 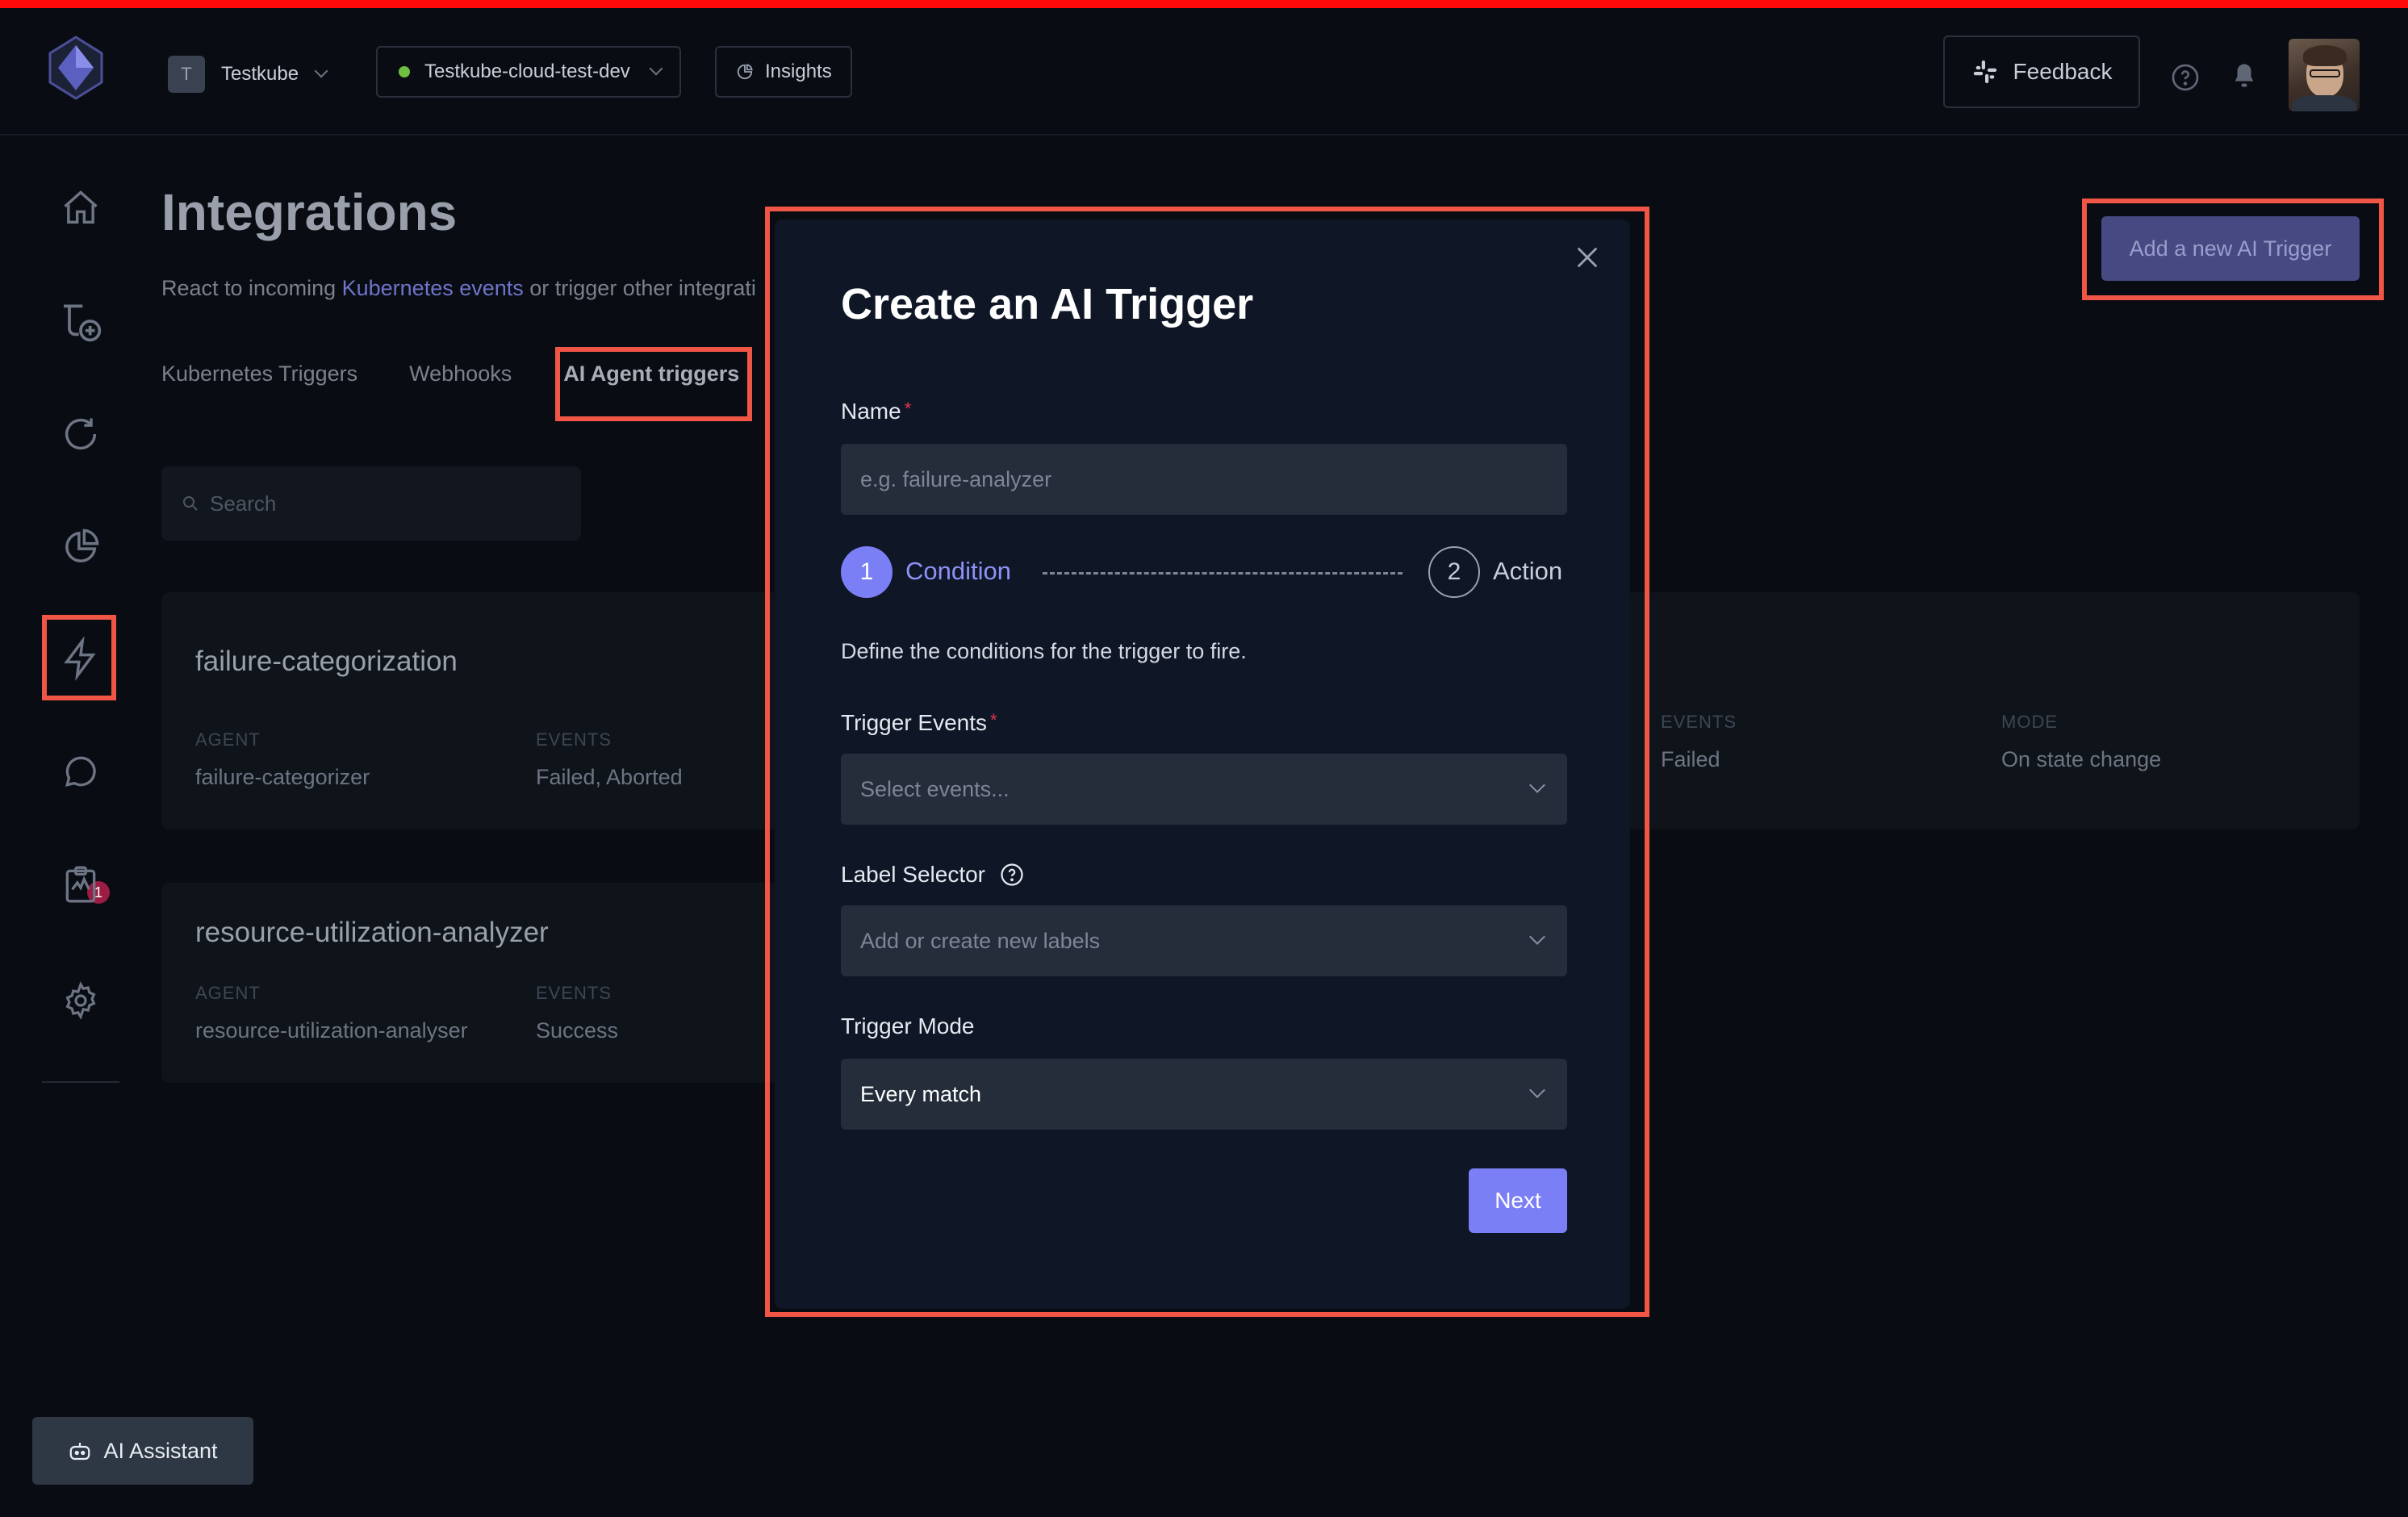 I want to click on org-selector: T Testkube, so click(x=248, y=74).